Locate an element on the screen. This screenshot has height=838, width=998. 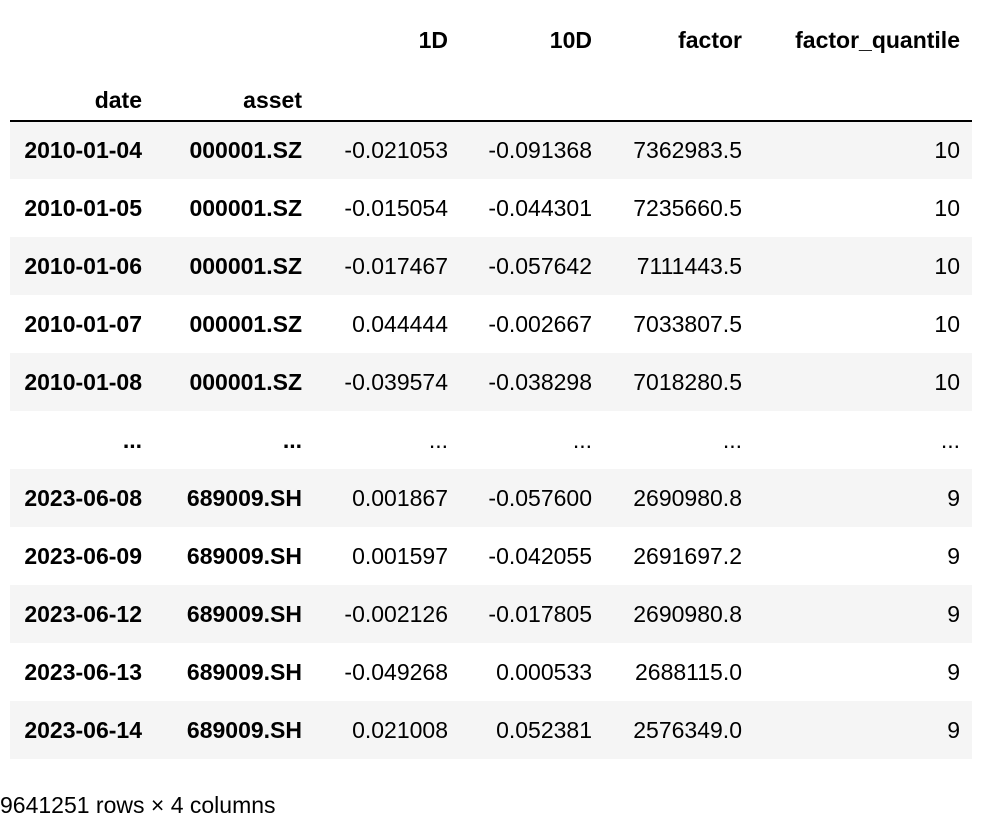
cell-1d: -0.039574 is located at coordinates (396, 381).